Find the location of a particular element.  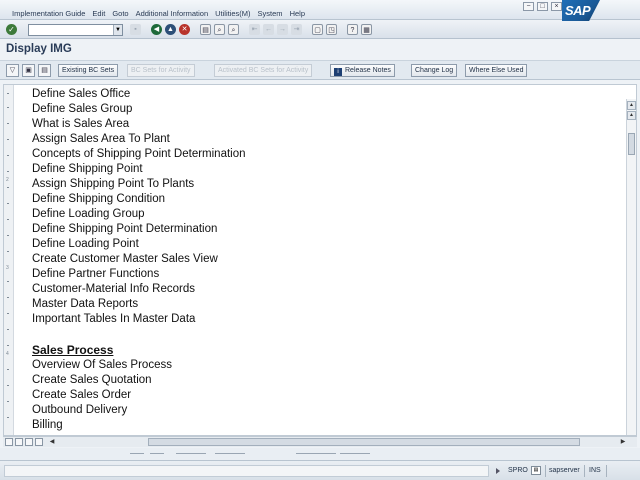

print-icon: ▤ is located at coordinates (205, 29).